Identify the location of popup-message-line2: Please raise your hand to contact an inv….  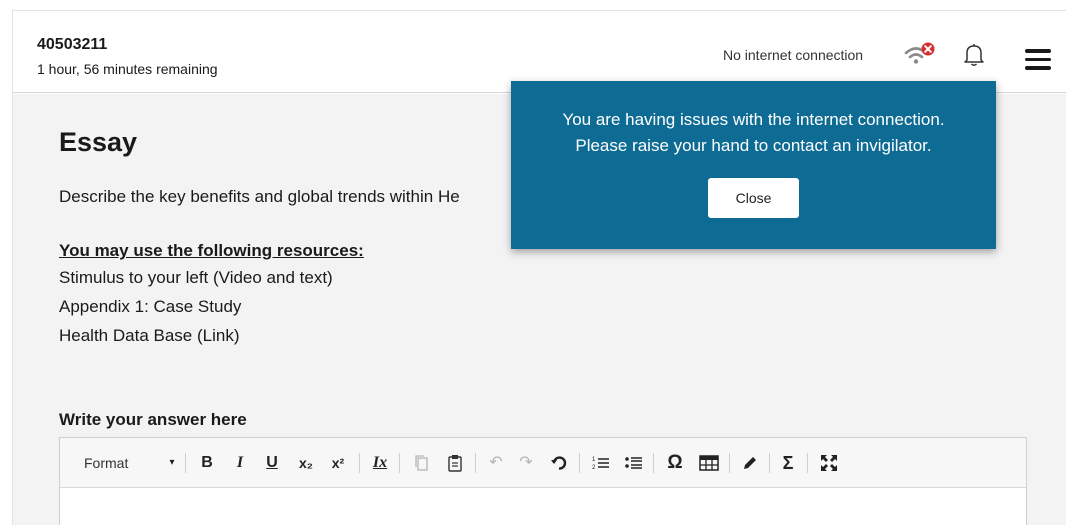
(753, 145).